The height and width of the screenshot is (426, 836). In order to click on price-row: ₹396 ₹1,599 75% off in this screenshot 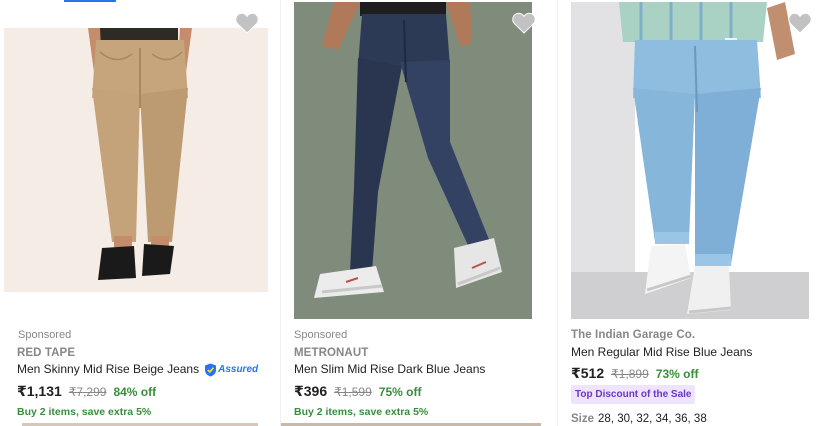, I will do `click(357, 391)`.